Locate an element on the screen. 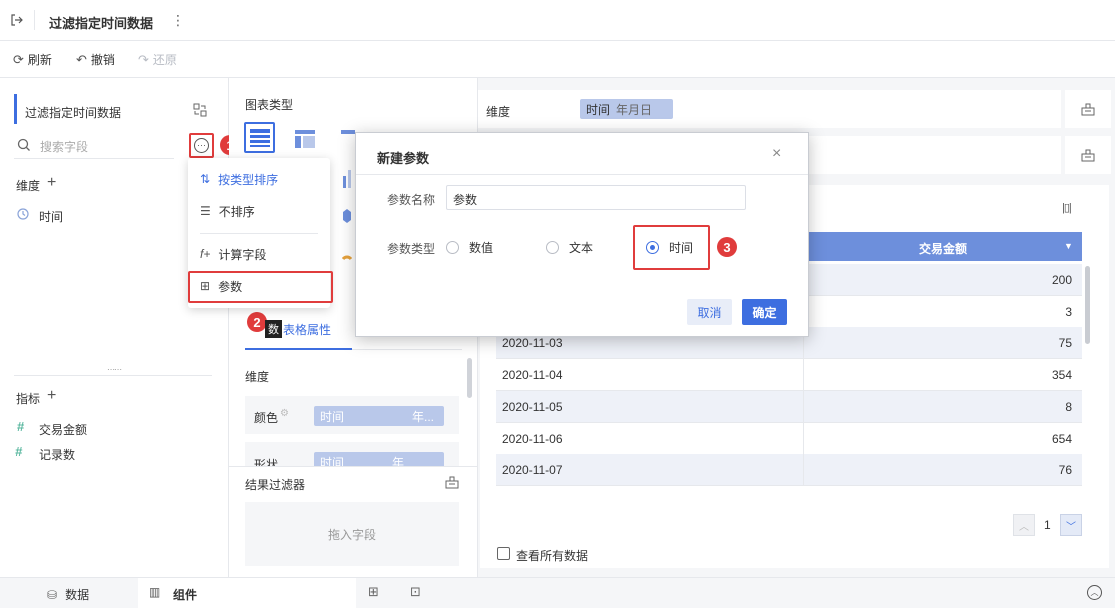  formula-icon: f+ is located at coordinates (205, 254).